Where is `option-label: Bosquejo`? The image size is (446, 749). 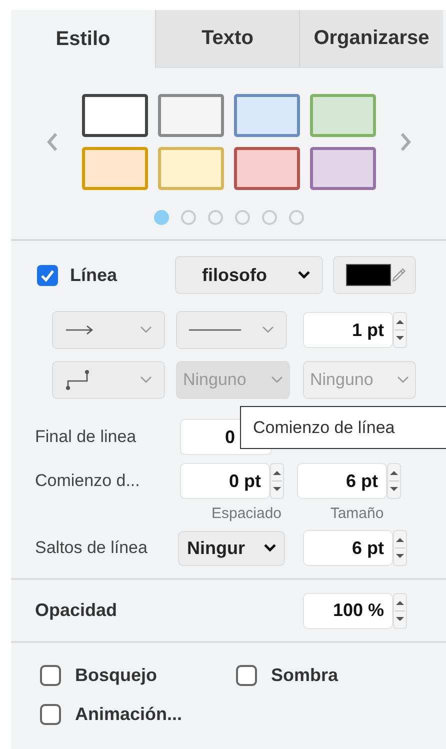 option-label: Bosquejo is located at coordinates (116, 675).